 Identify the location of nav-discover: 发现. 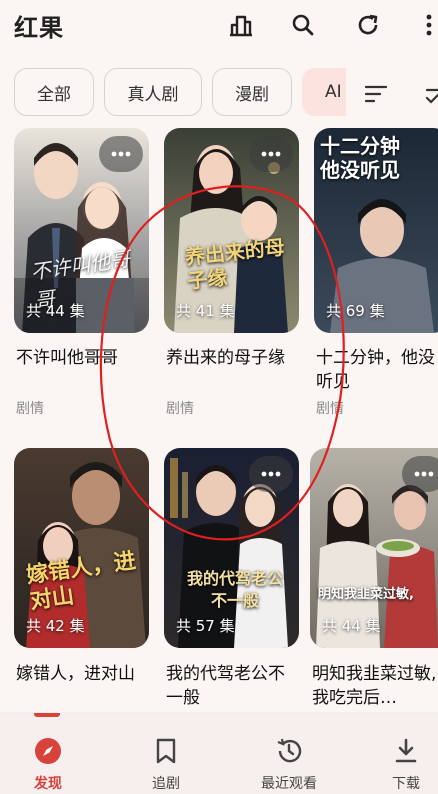
(48, 753).